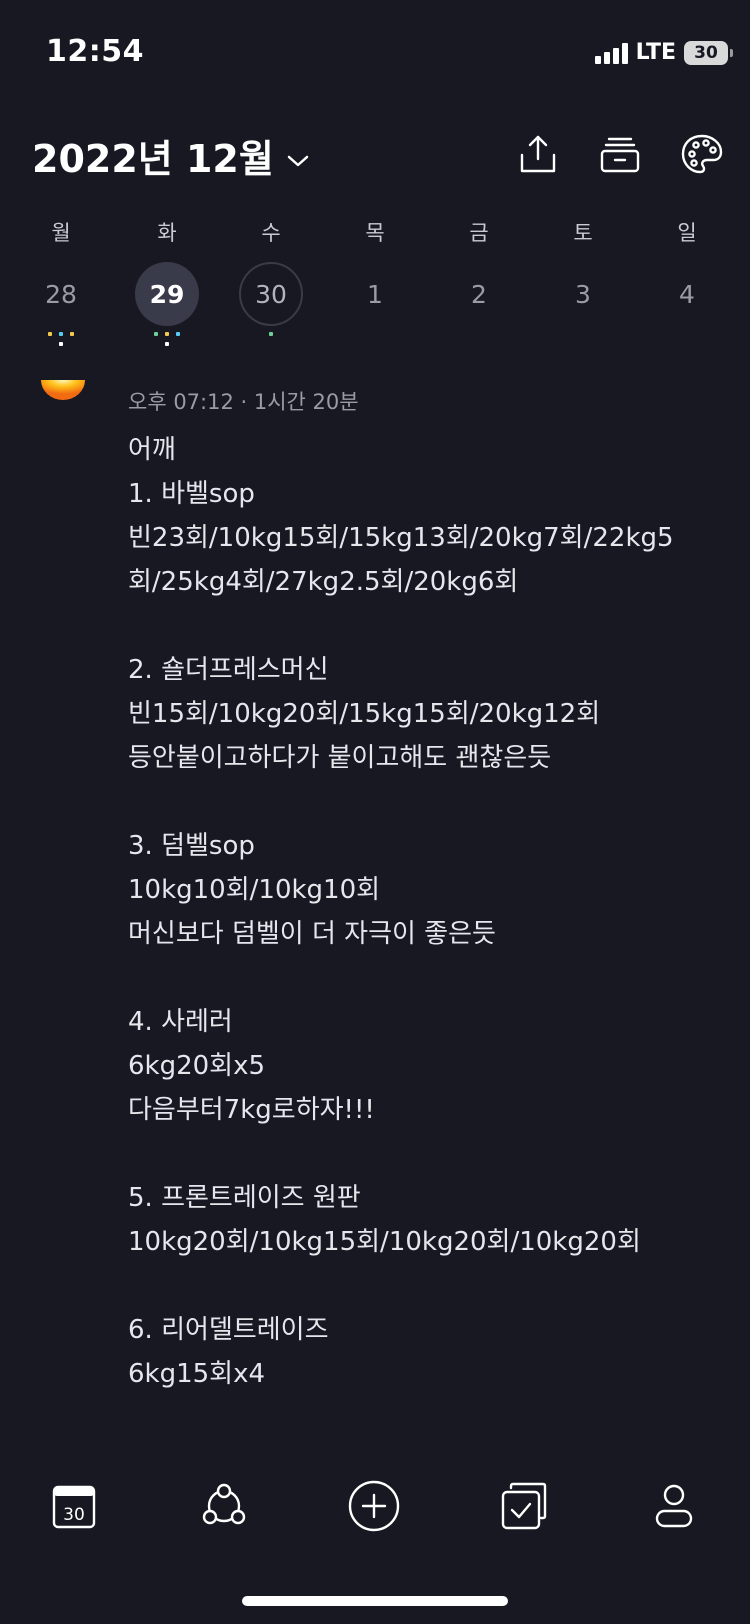 The height and width of the screenshot is (1624, 750). What do you see at coordinates (251, 1110) in the screenshot?
I see `entry-line: 다음부터7kg로하자!!!` at bounding box center [251, 1110].